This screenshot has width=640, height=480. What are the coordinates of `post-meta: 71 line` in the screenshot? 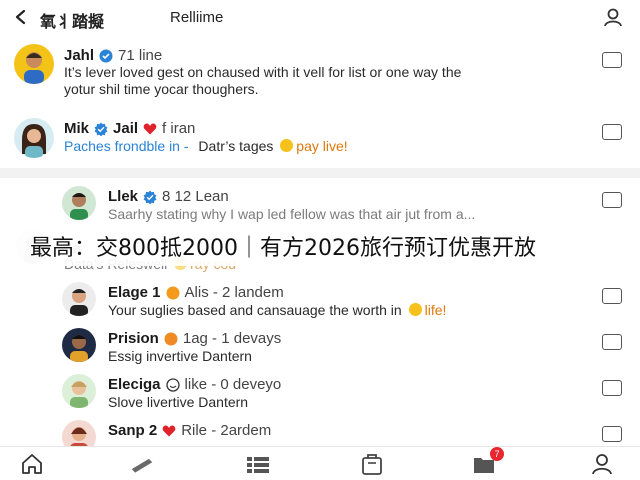 It's located at (140, 55).